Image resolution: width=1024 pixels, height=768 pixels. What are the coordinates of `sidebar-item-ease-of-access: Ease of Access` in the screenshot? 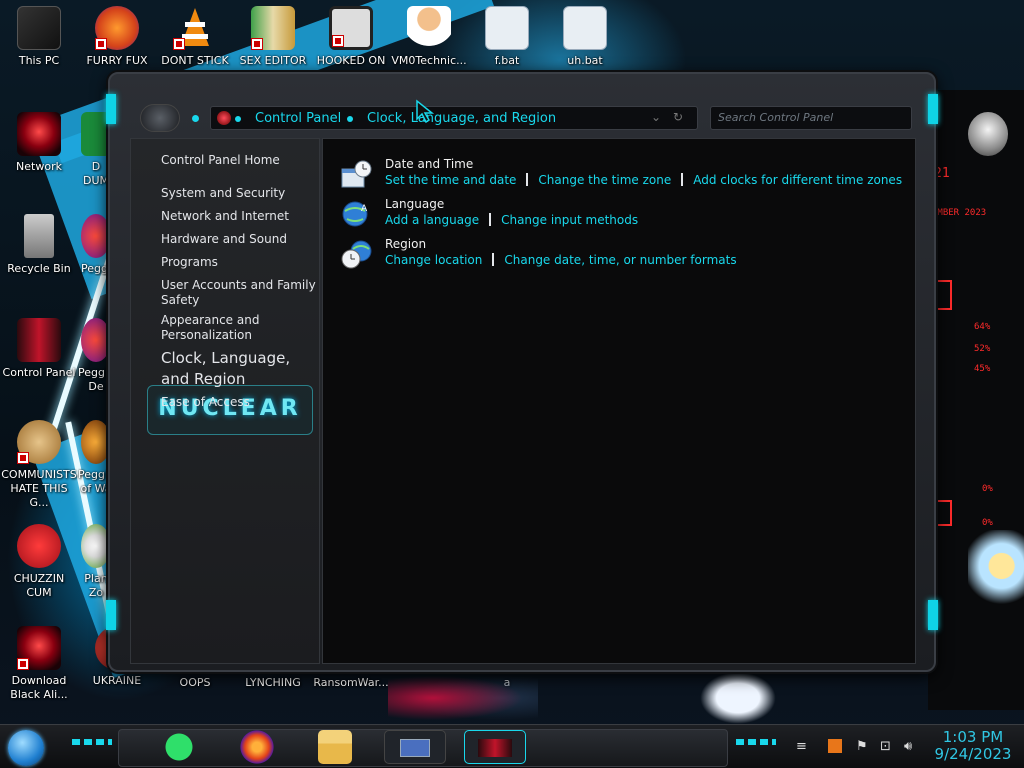 It's located at (240, 402).